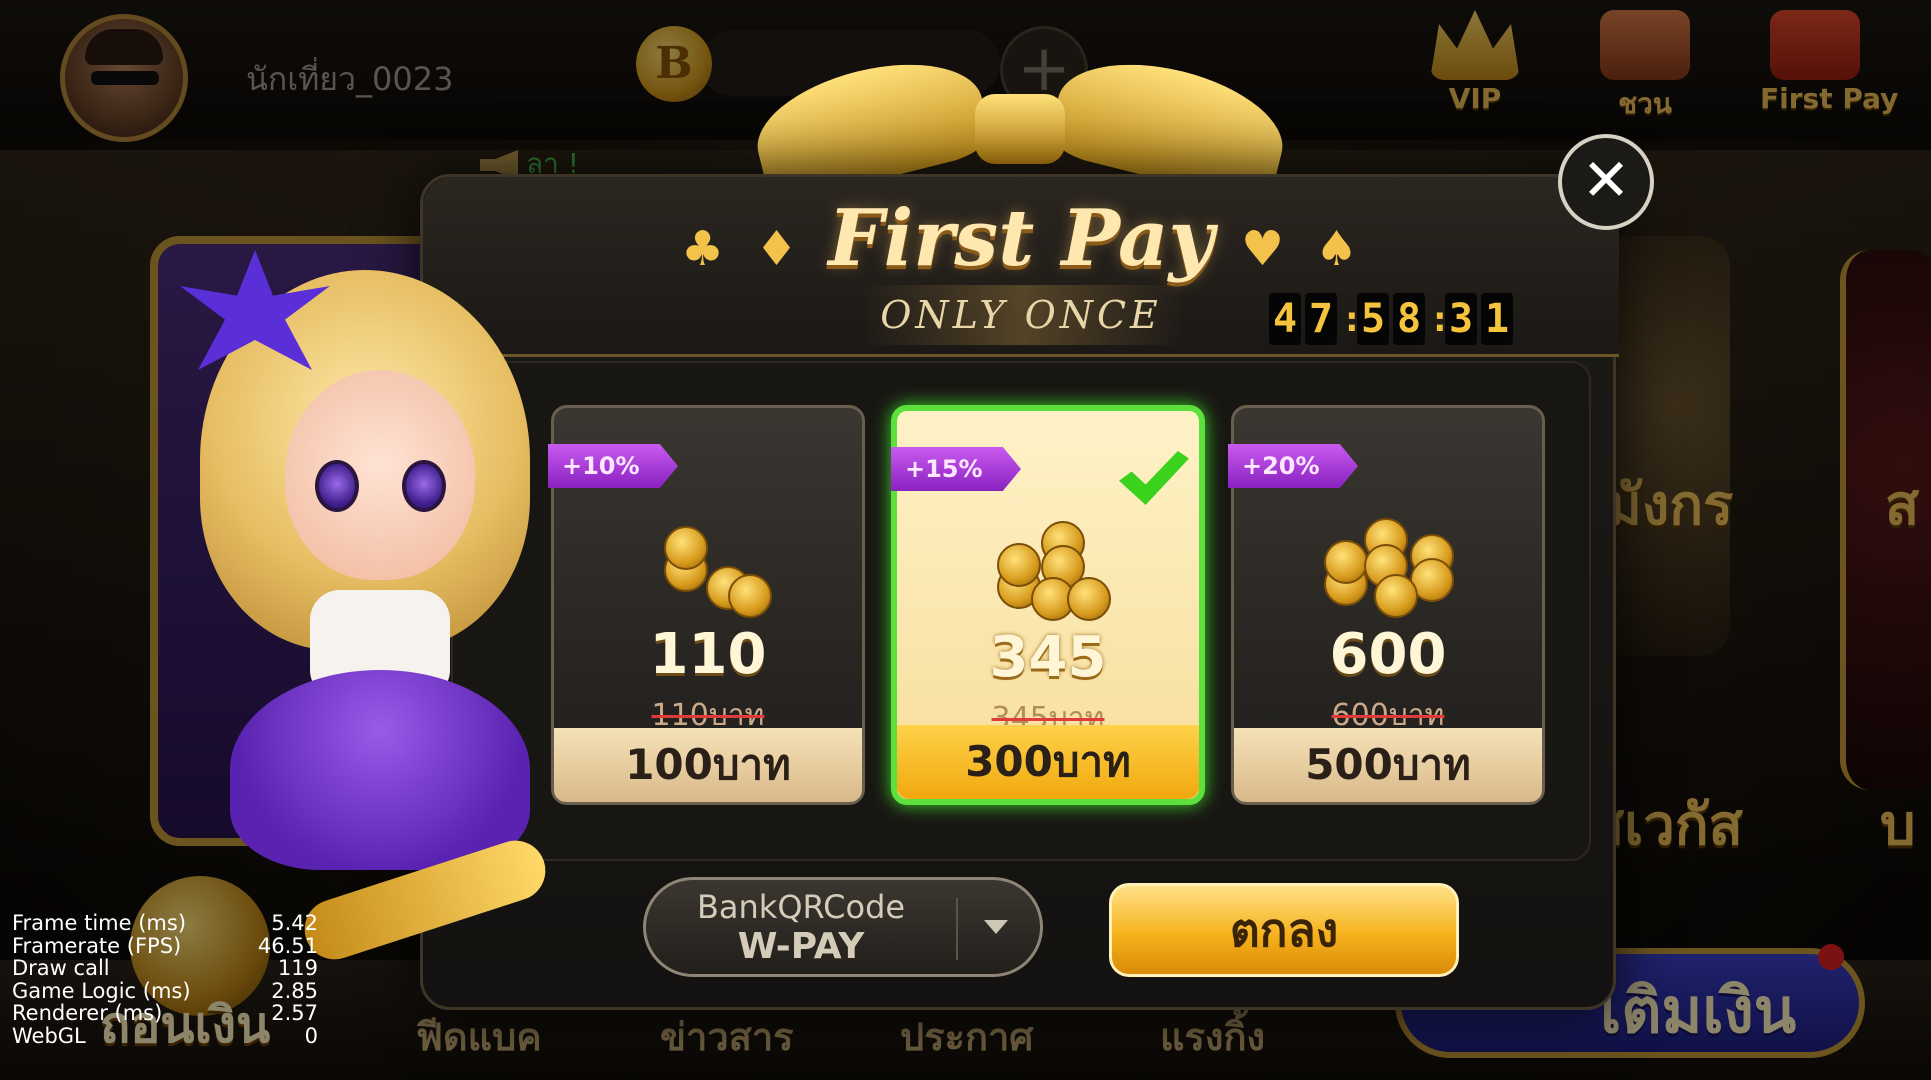  I want to click on stat-row: Framerate (FPS) 46.51, so click(165, 945).